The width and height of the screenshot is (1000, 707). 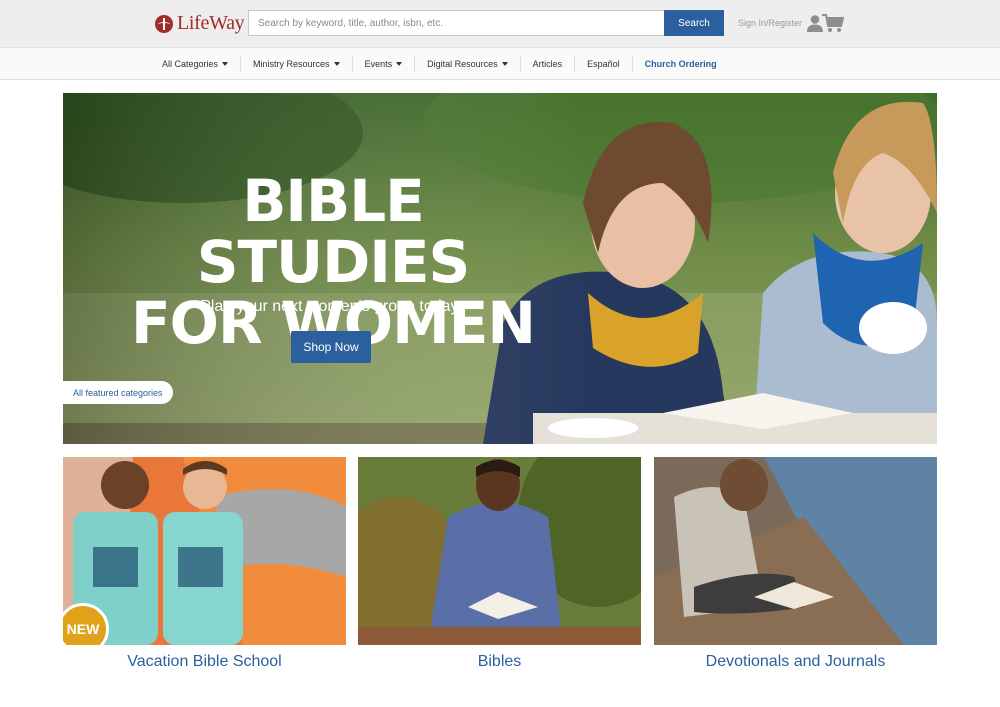 What do you see at coordinates (291, 63) in the screenshot?
I see `nav-label: Ministry Resources` at bounding box center [291, 63].